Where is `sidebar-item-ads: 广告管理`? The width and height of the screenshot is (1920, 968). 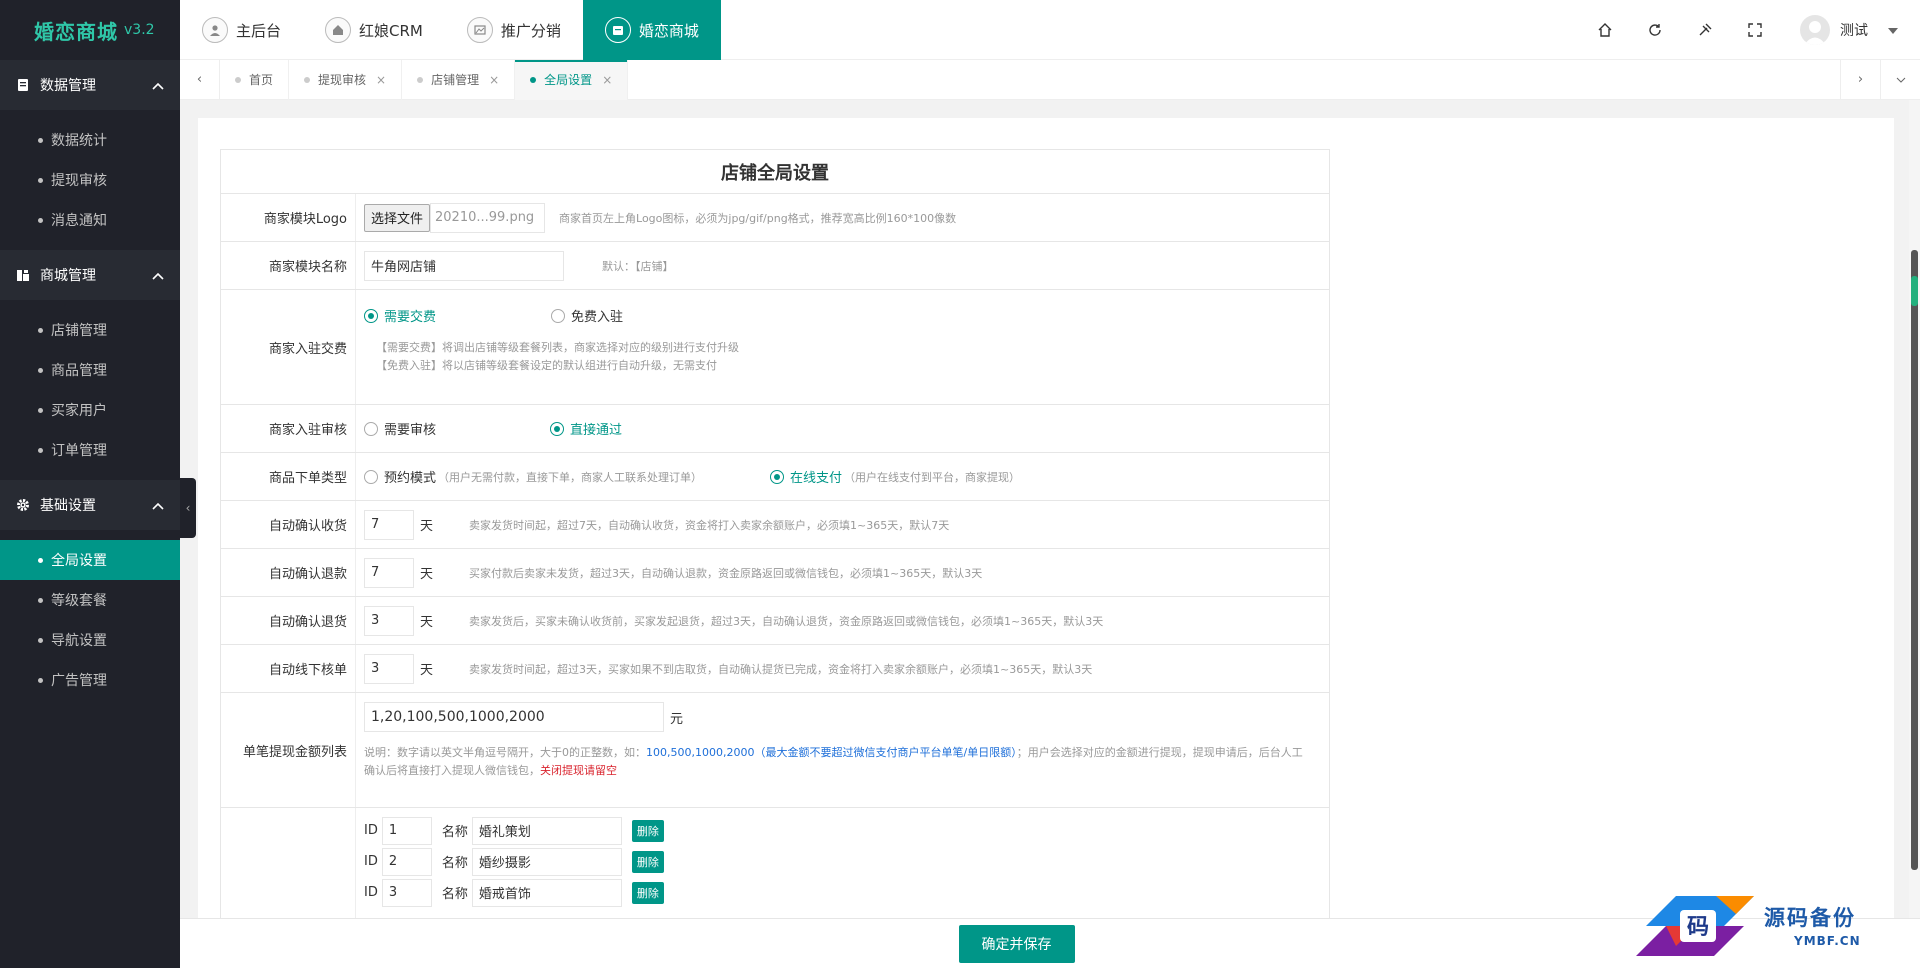
sidebar-item-ads: 广告管理 is located at coordinates (90, 680).